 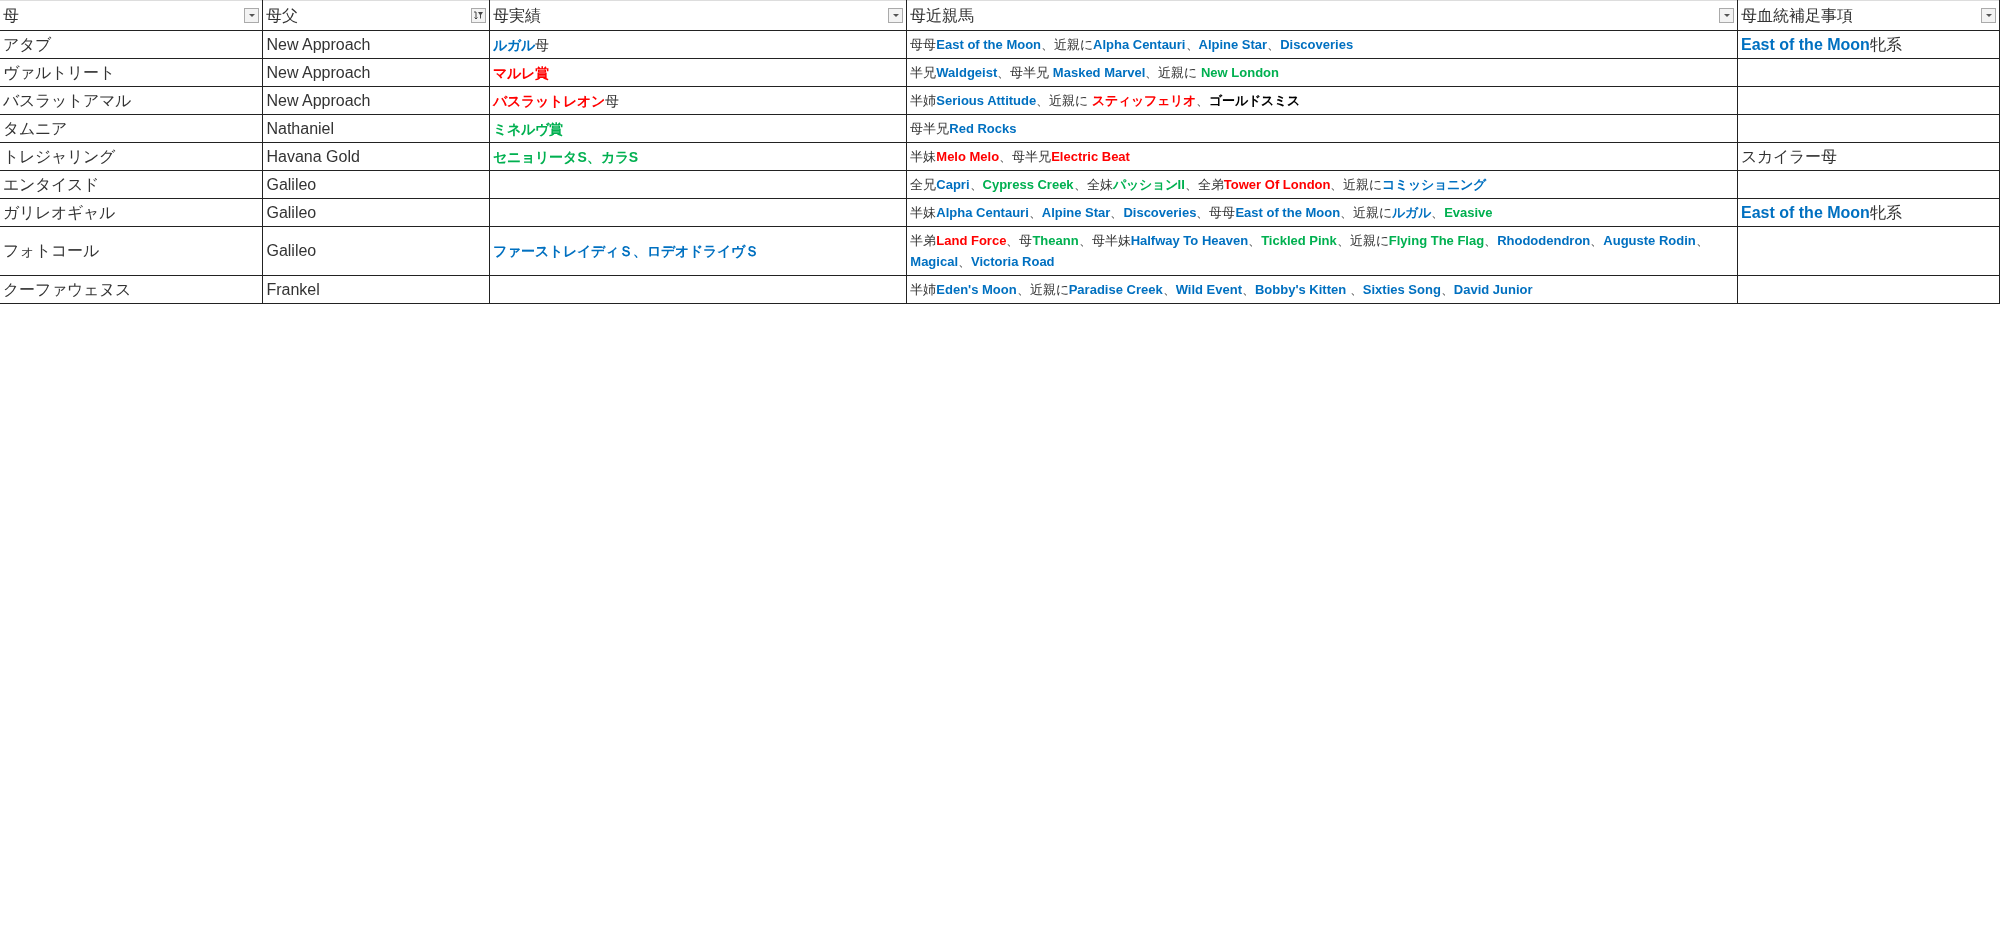 What do you see at coordinates (1322, 44) in the screenshot?
I see `table-cell: 母母East of the Moon、近親にAlpha Centauri、Alpine Star、Discoveries` at bounding box center [1322, 44].